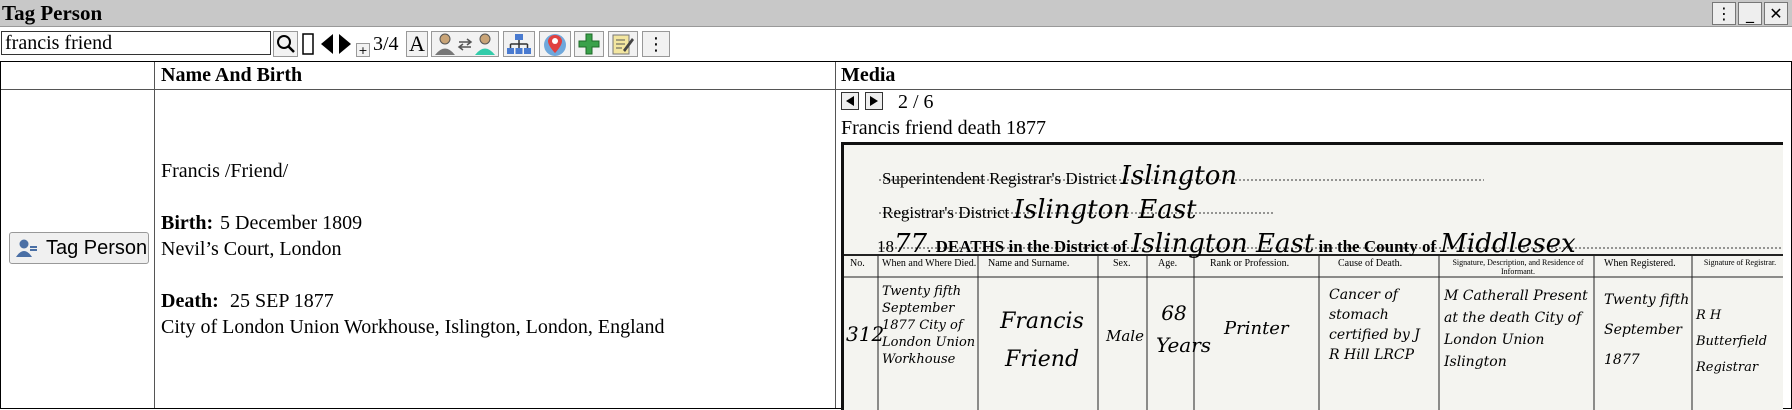 The width and height of the screenshot is (1792, 410). Describe the element at coordinates (1250, 263) in the screenshot. I see `cert-col-rank: Rank or Profession.` at that location.